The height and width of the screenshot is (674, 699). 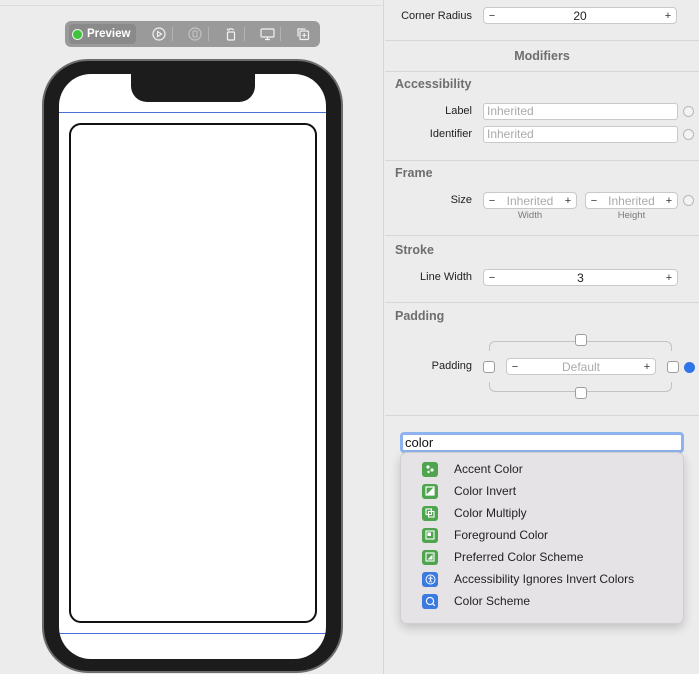 What do you see at coordinates (488, 469) in the screenshot?
I see `suggestion-label: Accent Color` at bounding box center [488, 469].